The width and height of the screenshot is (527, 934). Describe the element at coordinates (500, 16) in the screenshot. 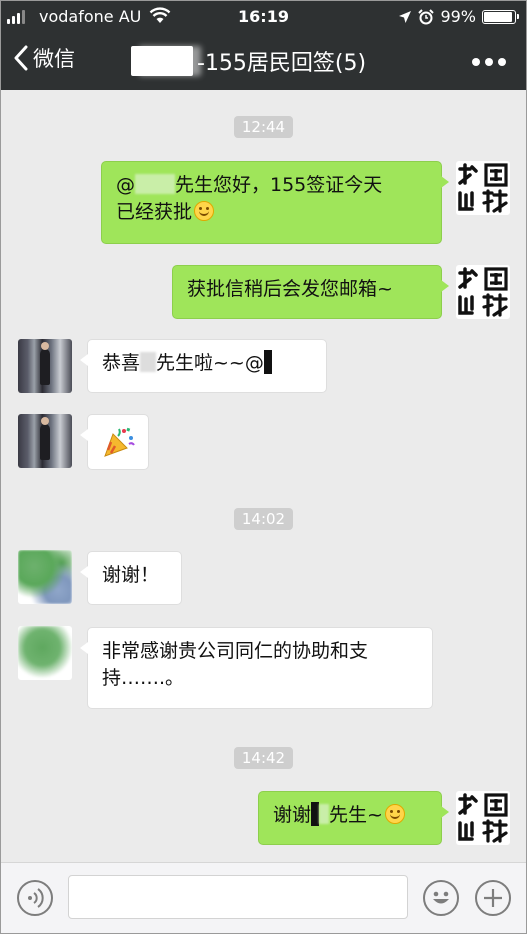

I see `battery-icon` at that location.